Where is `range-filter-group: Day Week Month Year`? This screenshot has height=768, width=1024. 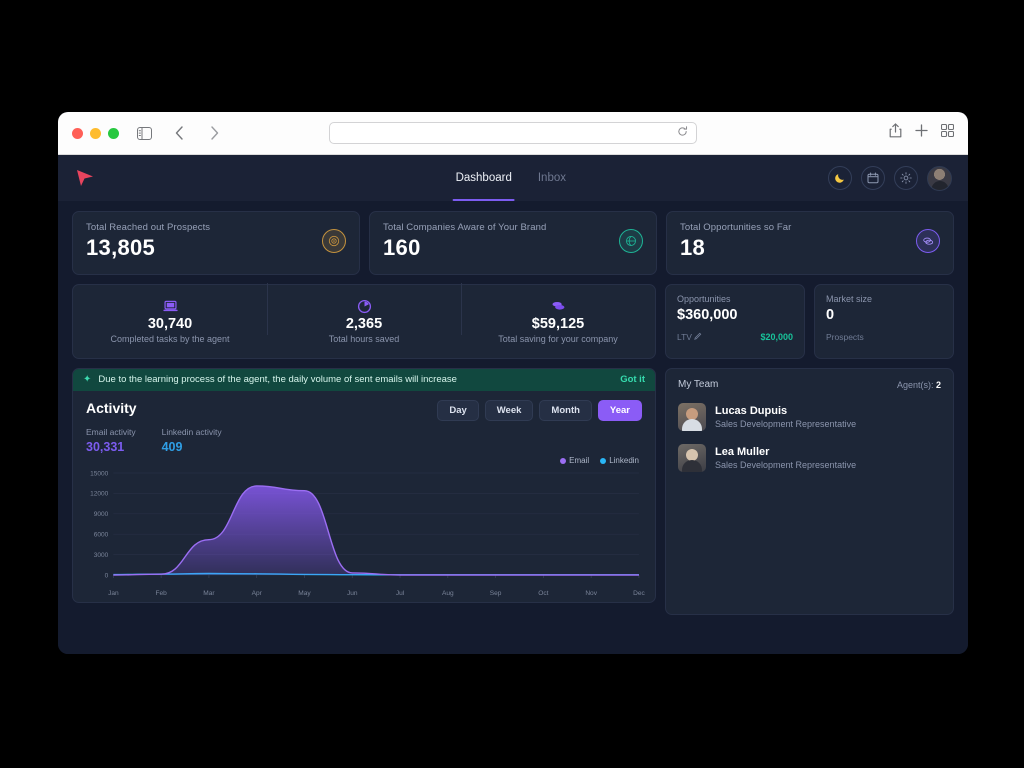 range-filter-group: Day Week Month Year is located at coordinates (539, 410).